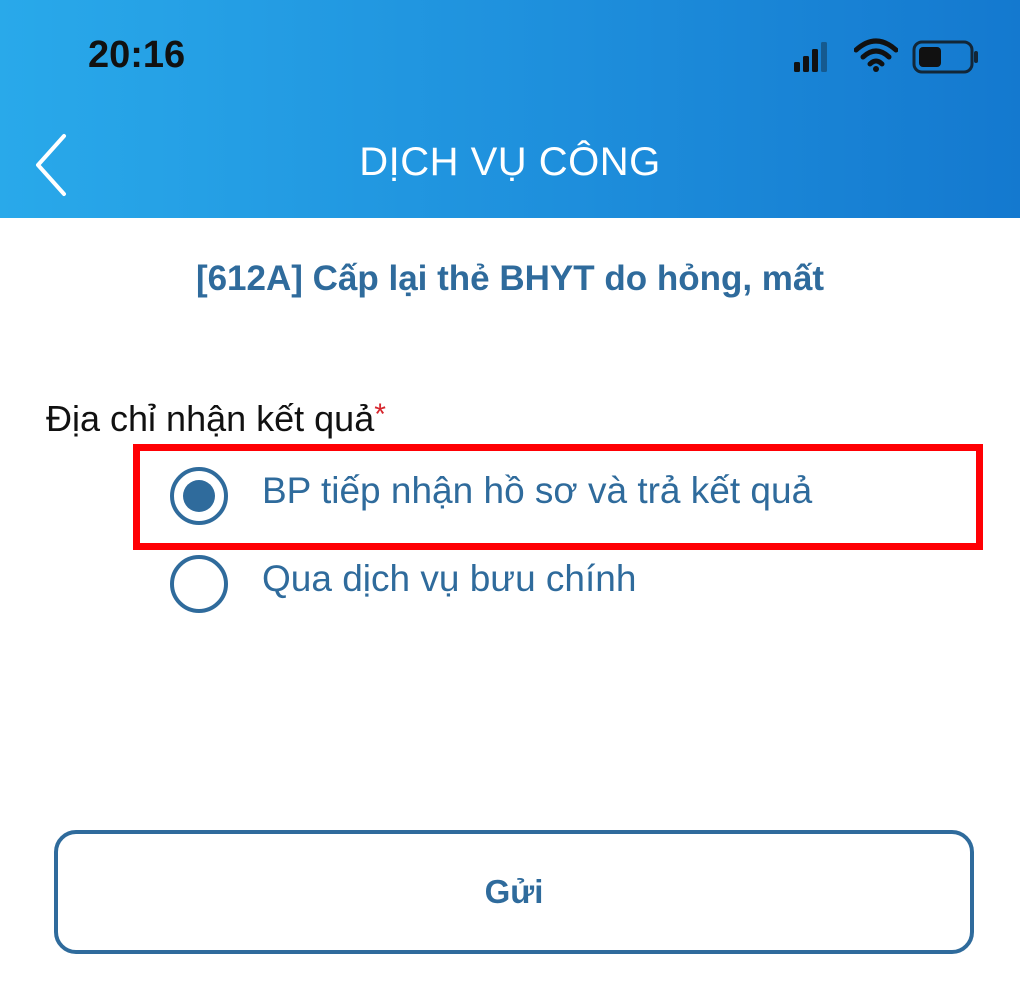 The height and width of the screenshot is (990, 1020). I want to click on radio-option-counter-pickup: BP tiếp nhận hồ sơ và trả kết quả, so click(550, 499).